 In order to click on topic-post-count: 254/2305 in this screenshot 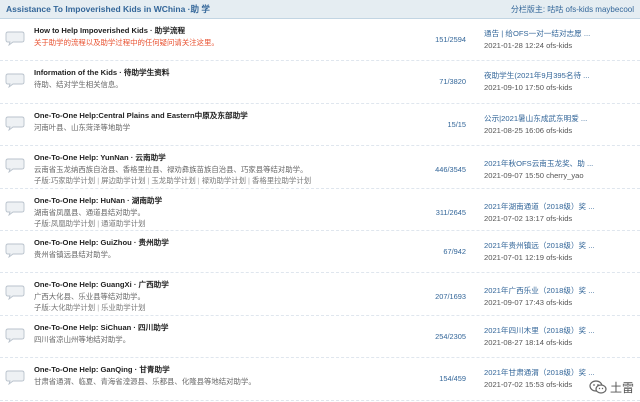, I will do `click(450, 336)`.